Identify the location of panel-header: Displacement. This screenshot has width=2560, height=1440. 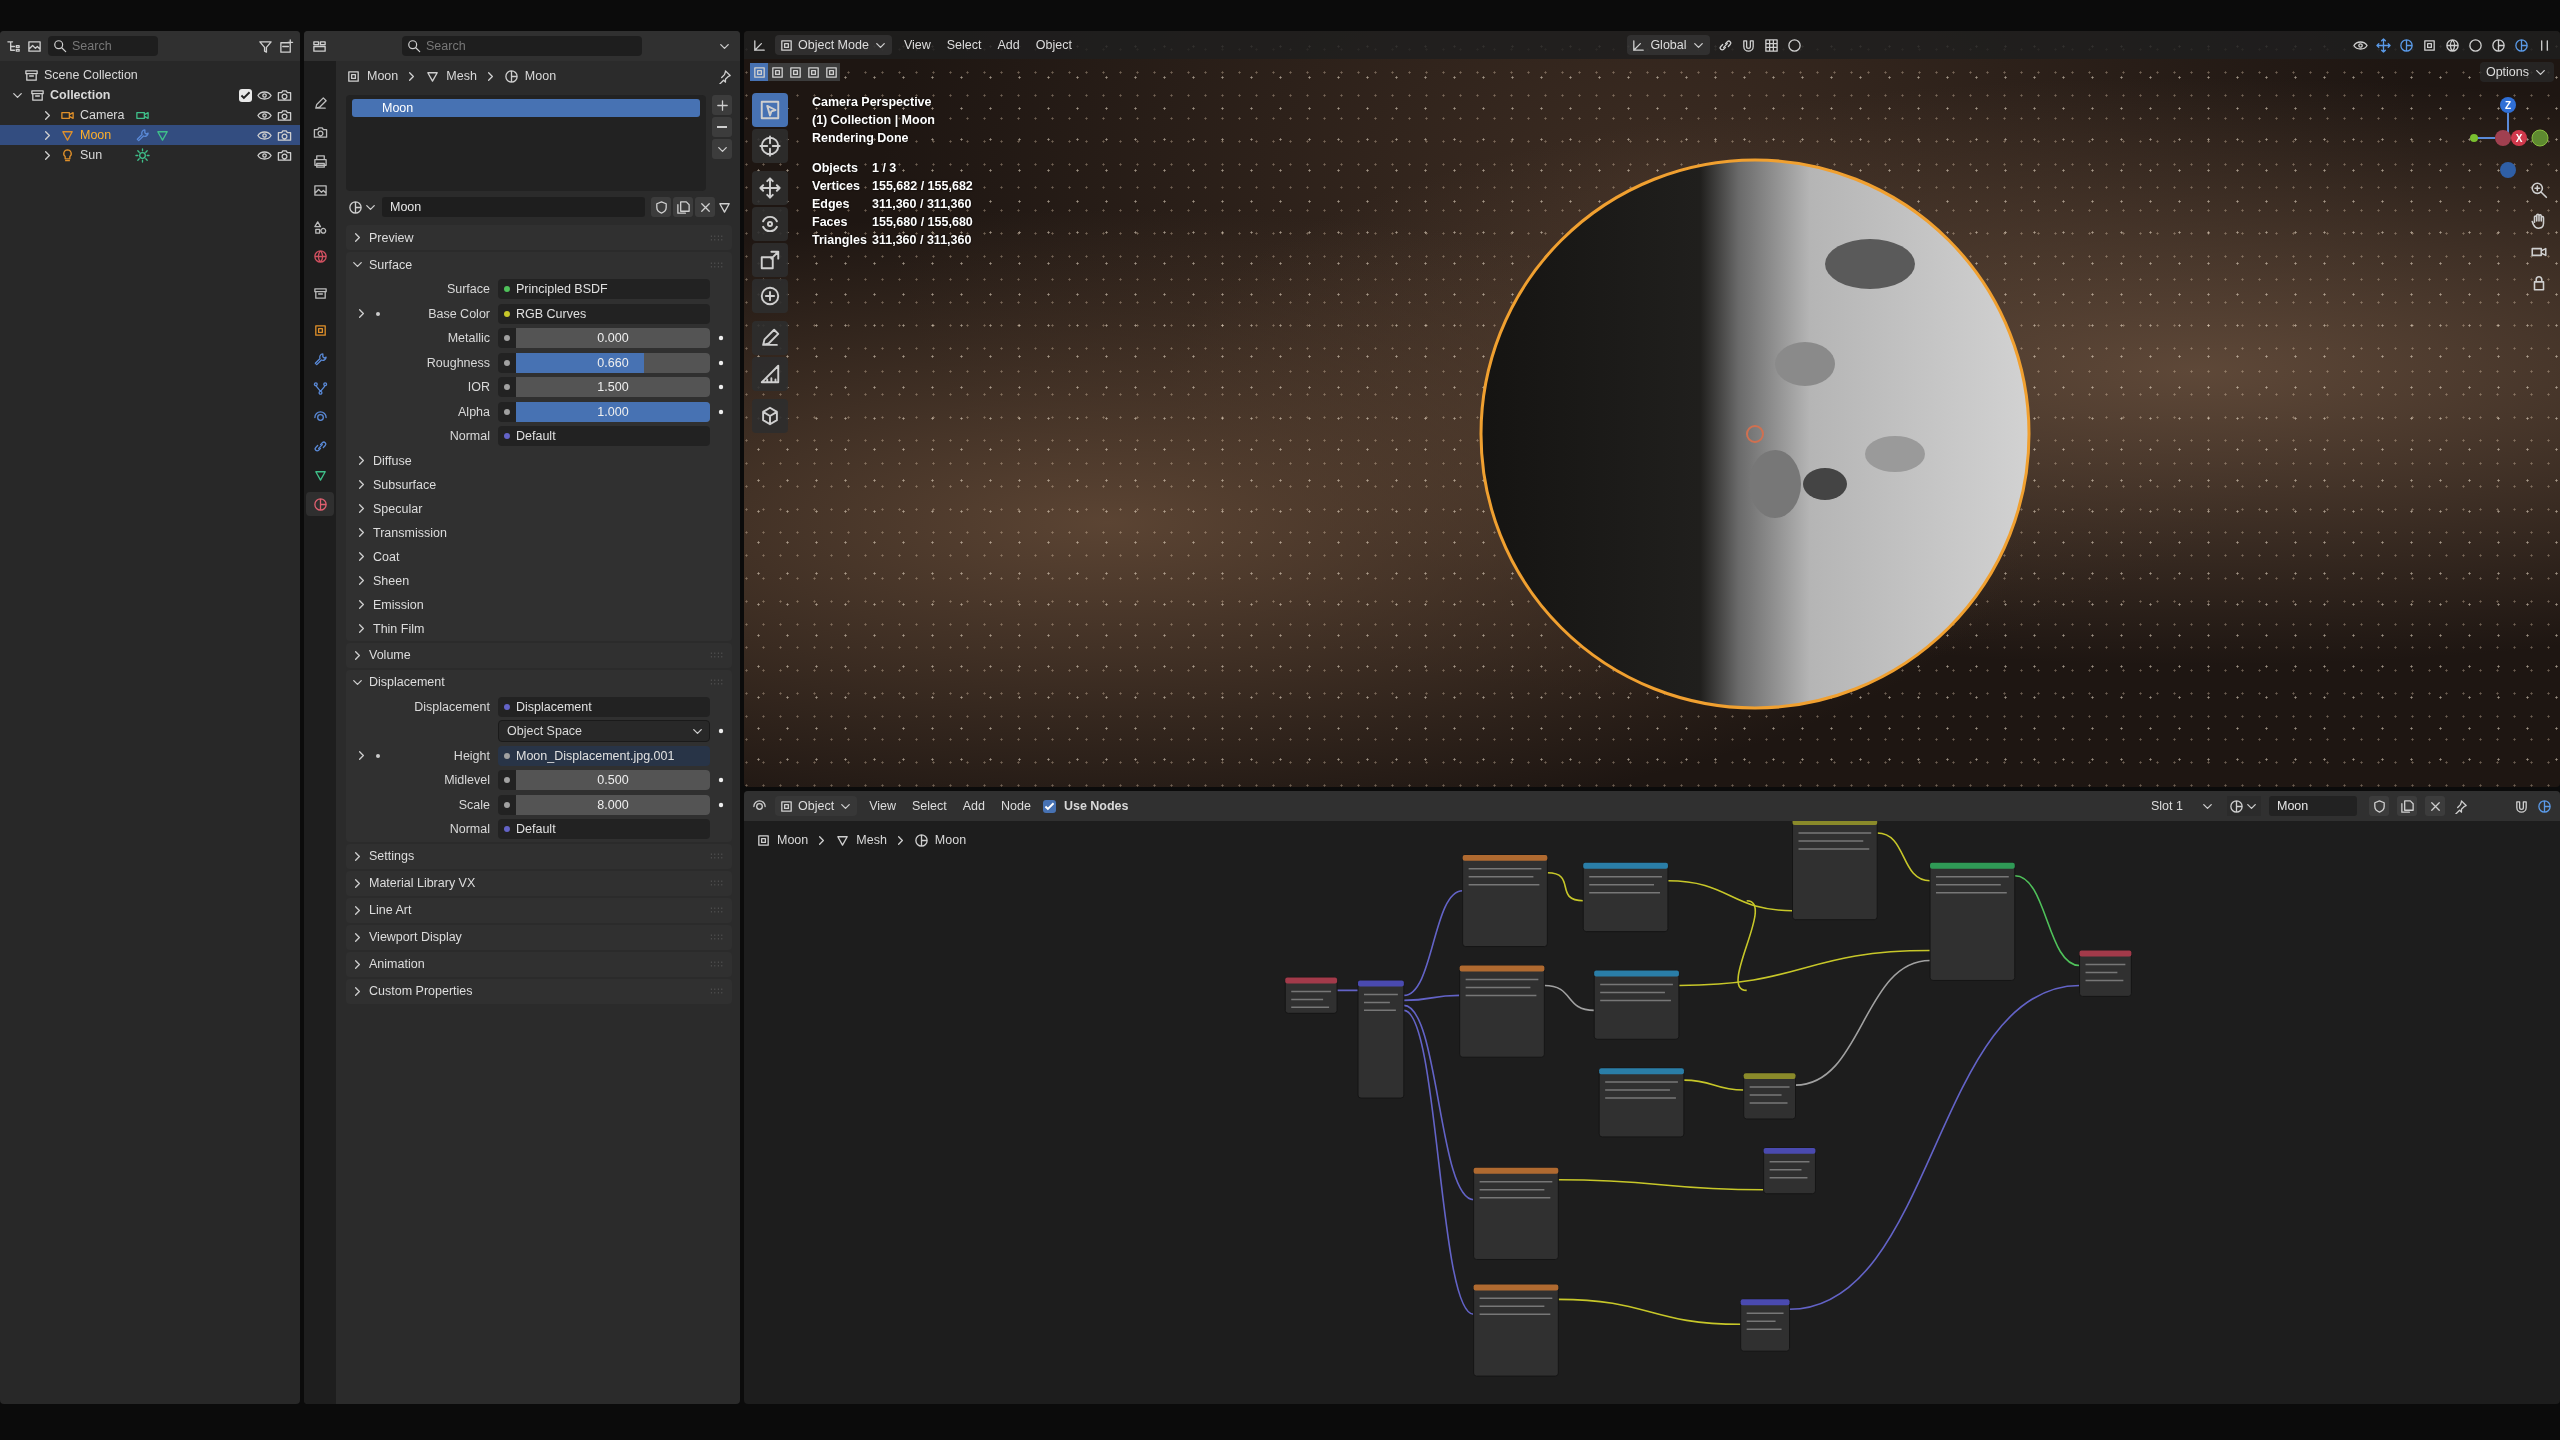
(539, 682).